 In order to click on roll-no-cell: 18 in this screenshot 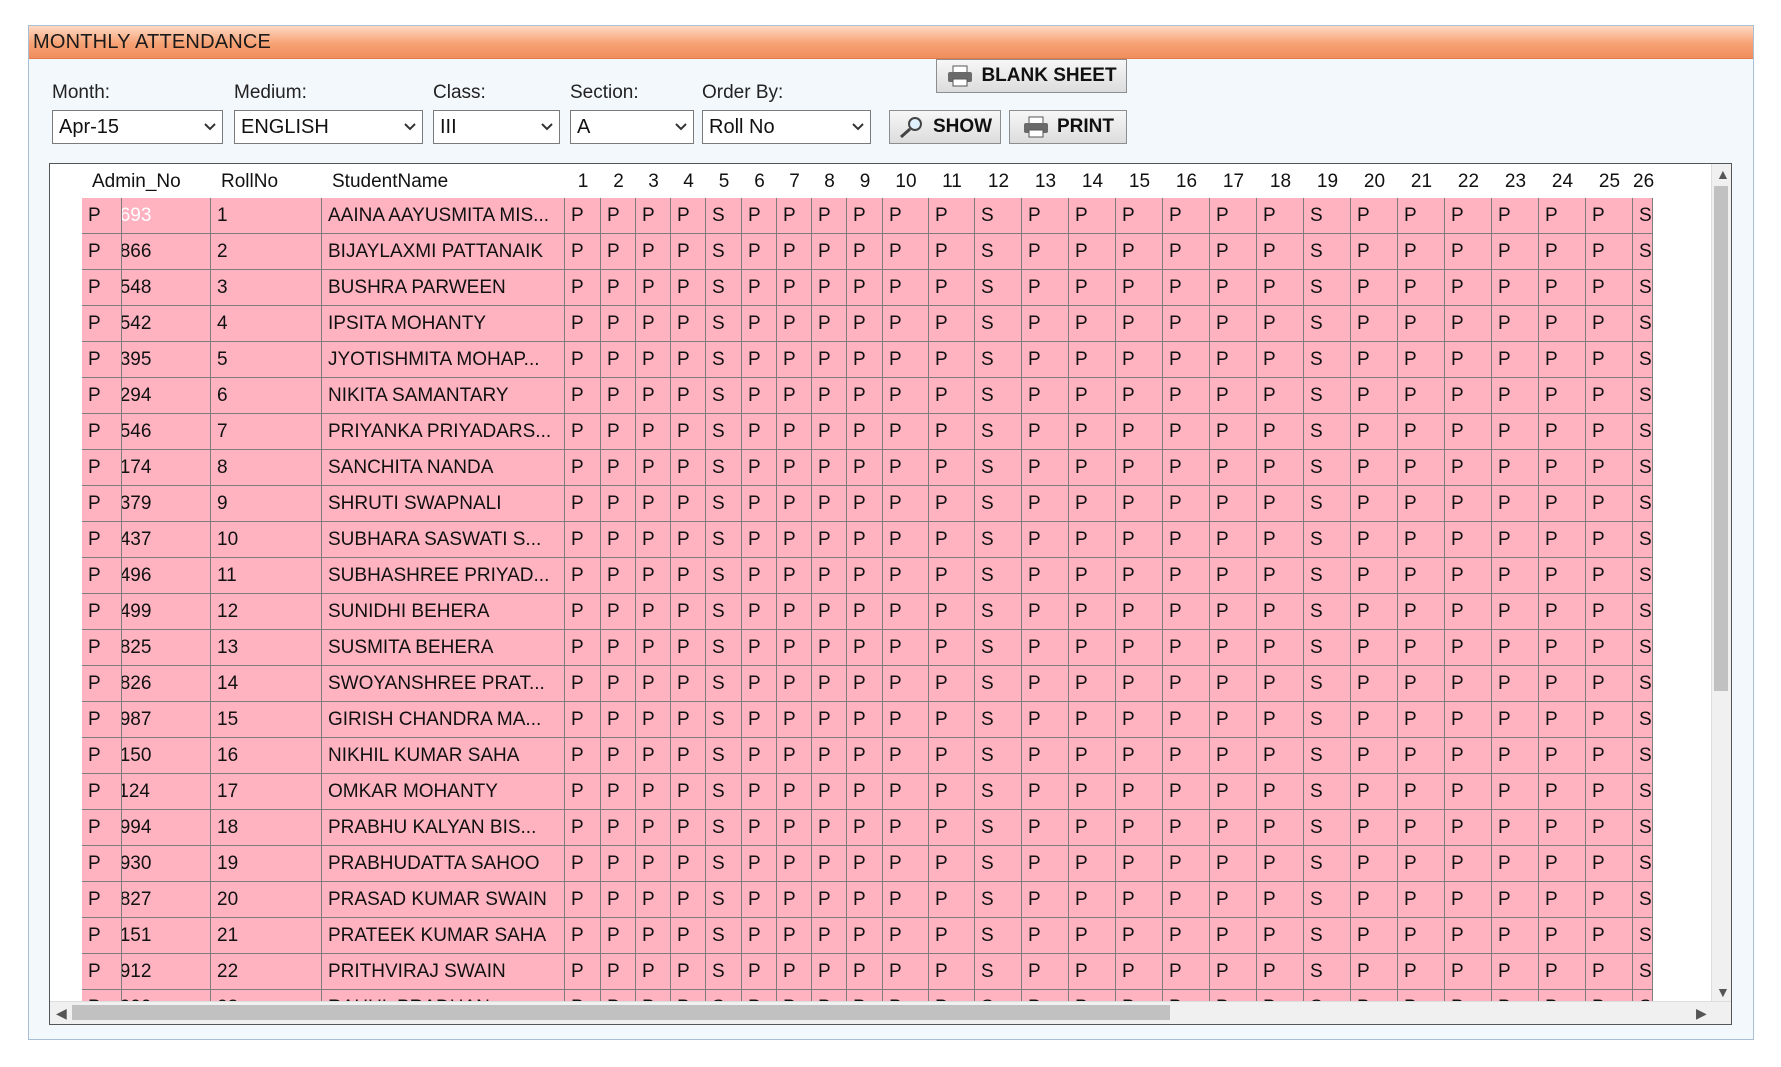, I will do `click(266, 828)`.